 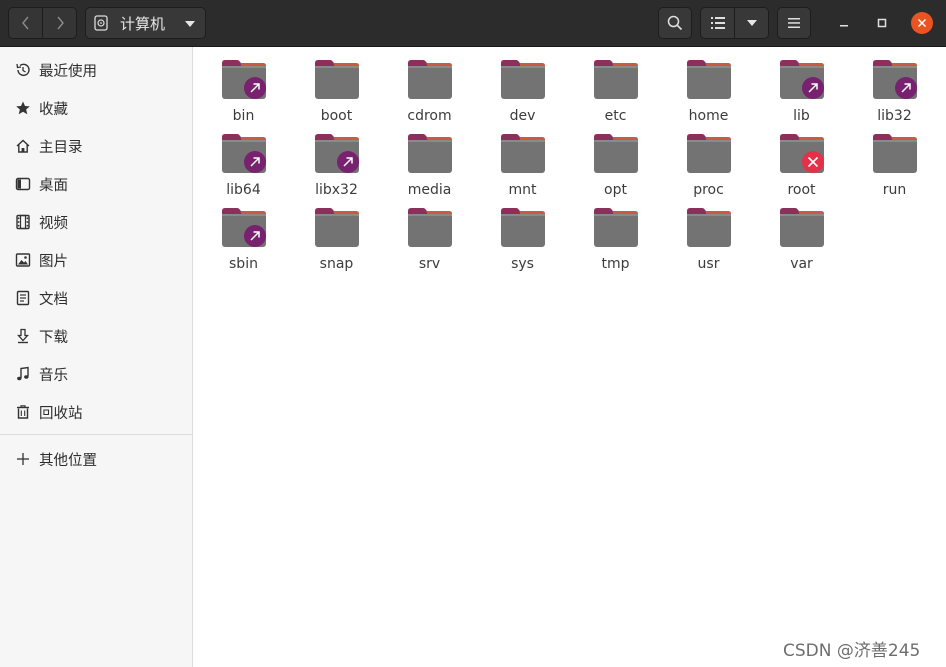 I want to click on search-icon, so click(x=675, y=23).